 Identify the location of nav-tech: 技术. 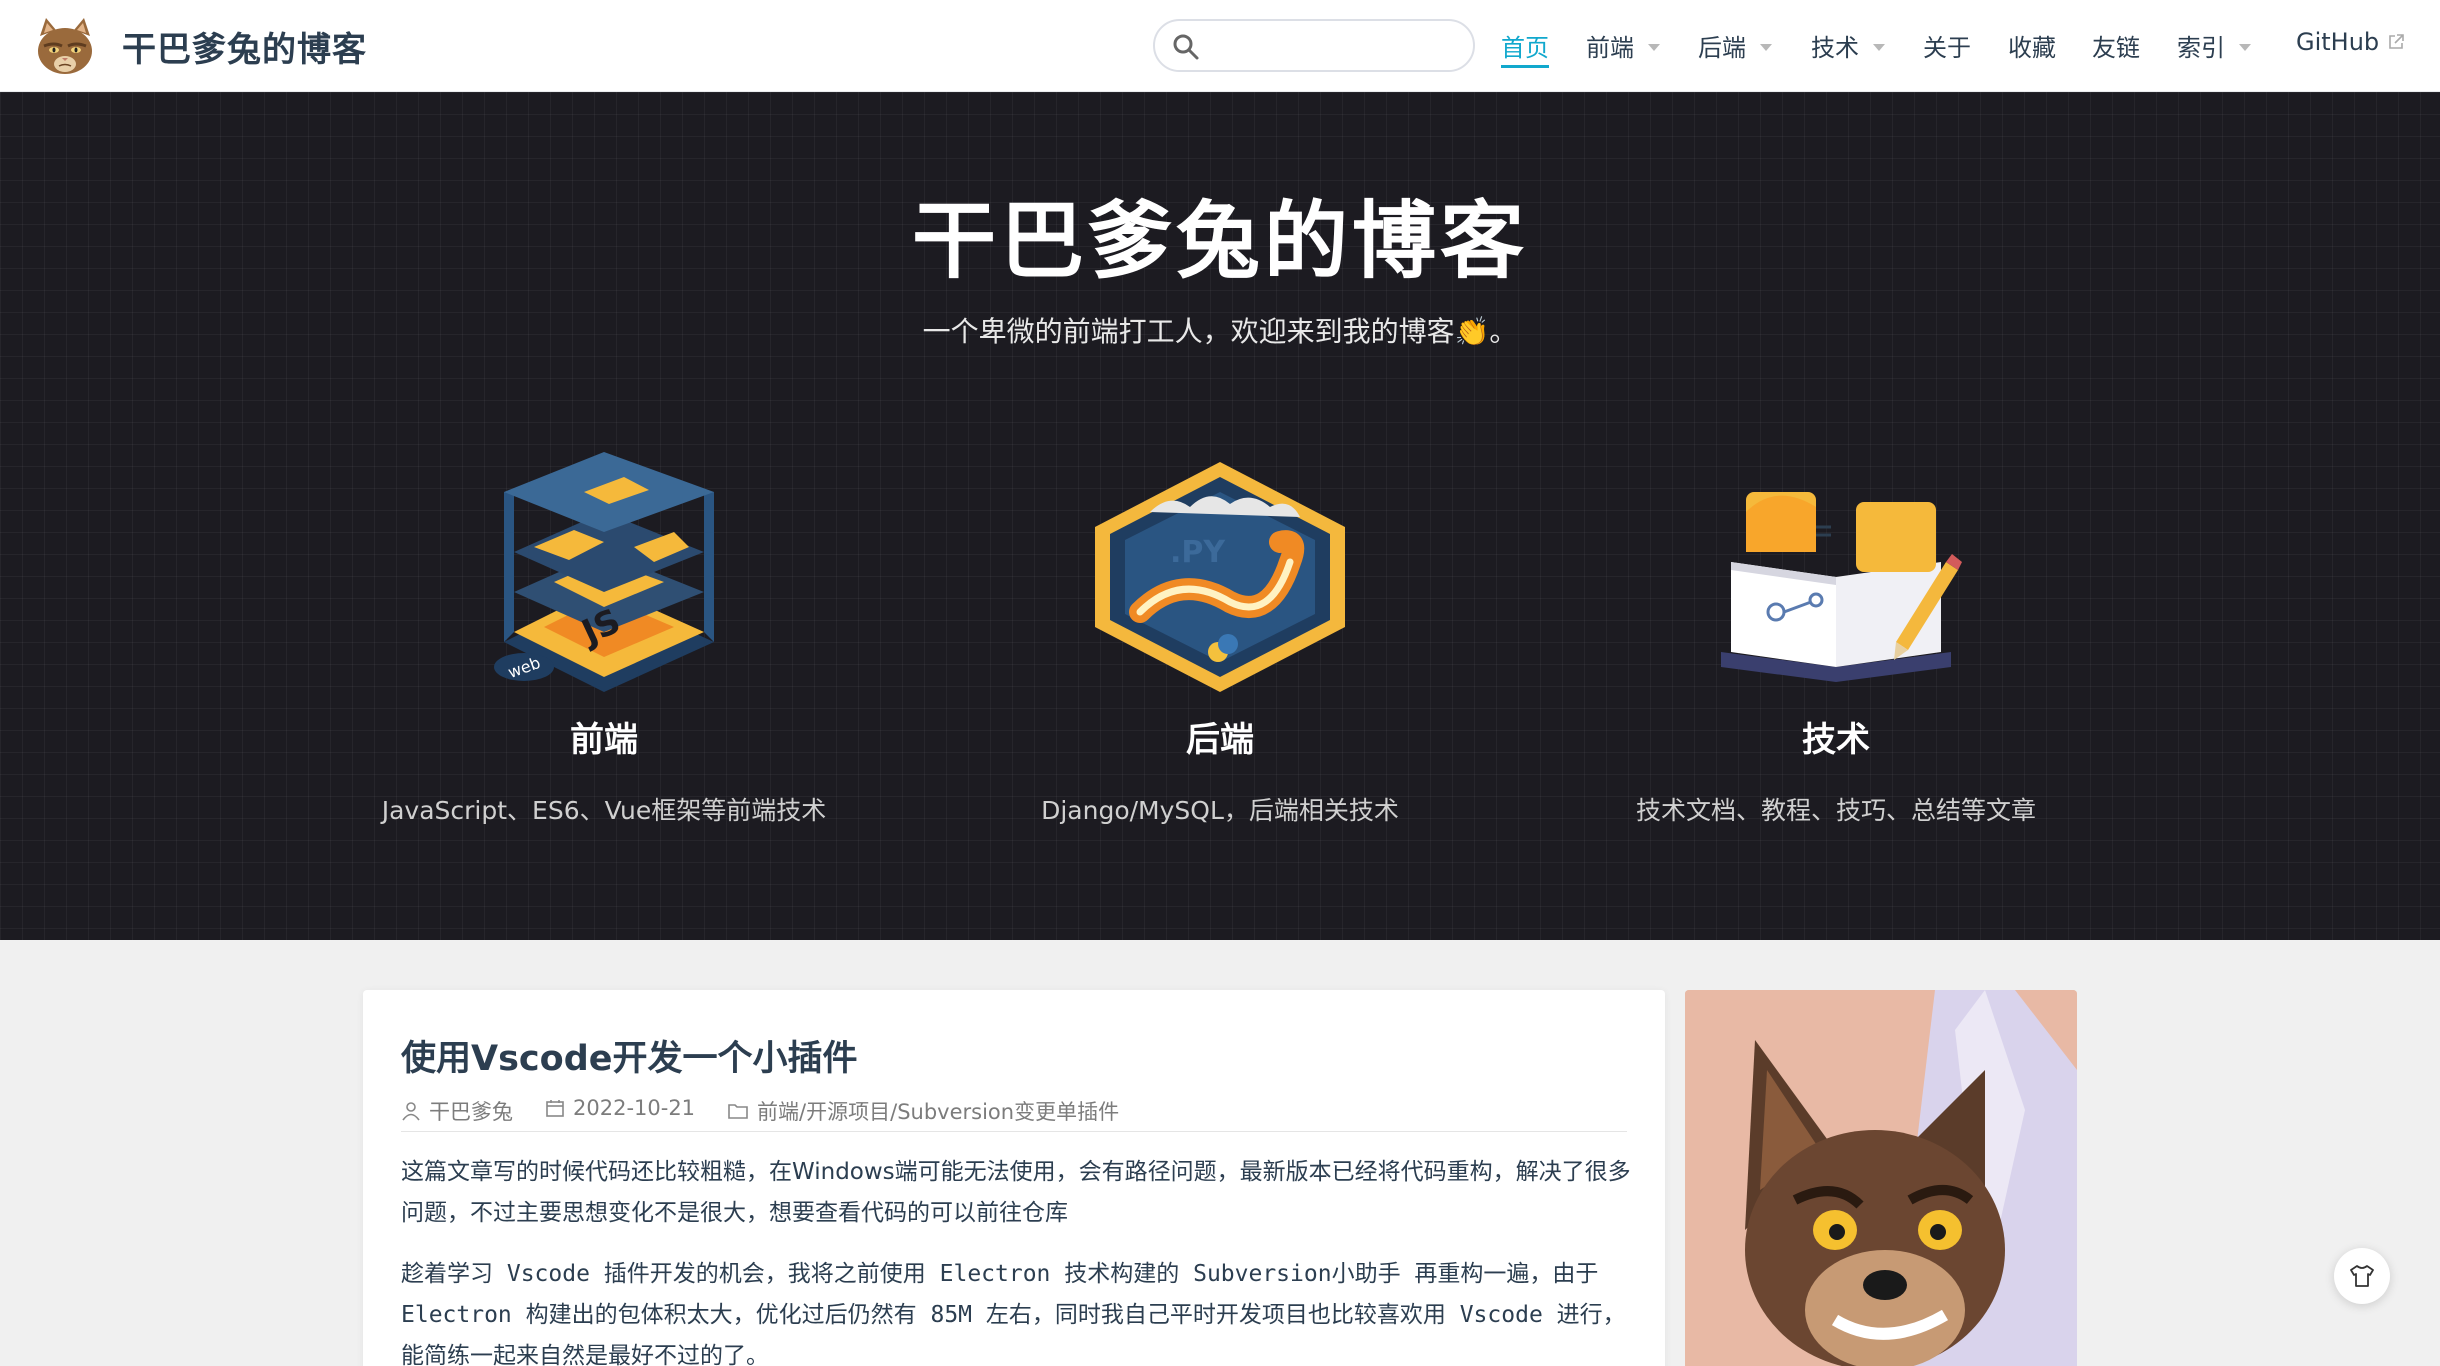
(1848, 45).